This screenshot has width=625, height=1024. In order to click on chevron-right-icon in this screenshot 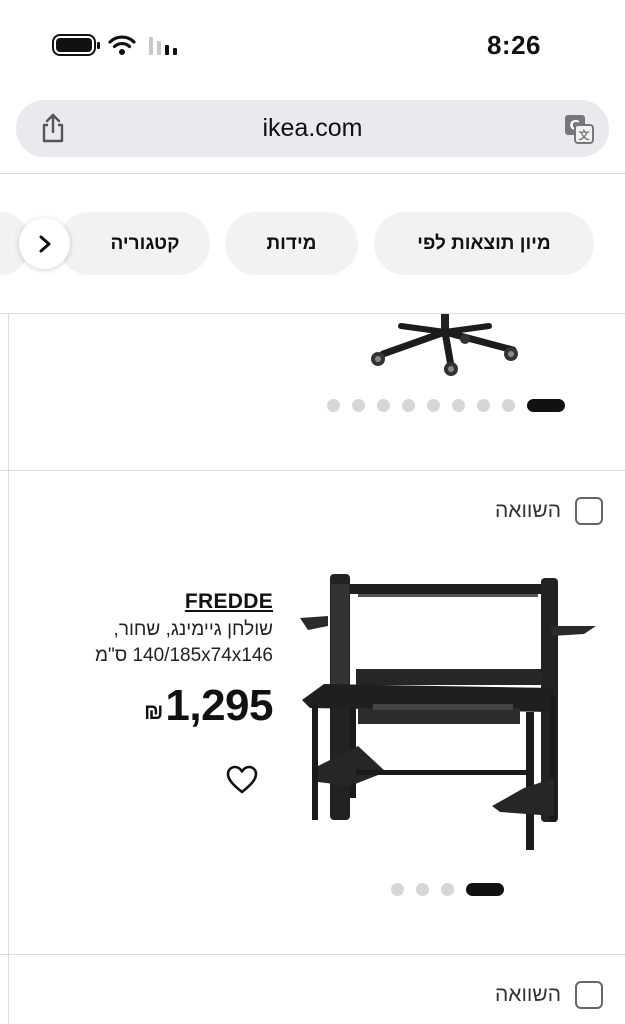, I will do `click(44, 243)`.